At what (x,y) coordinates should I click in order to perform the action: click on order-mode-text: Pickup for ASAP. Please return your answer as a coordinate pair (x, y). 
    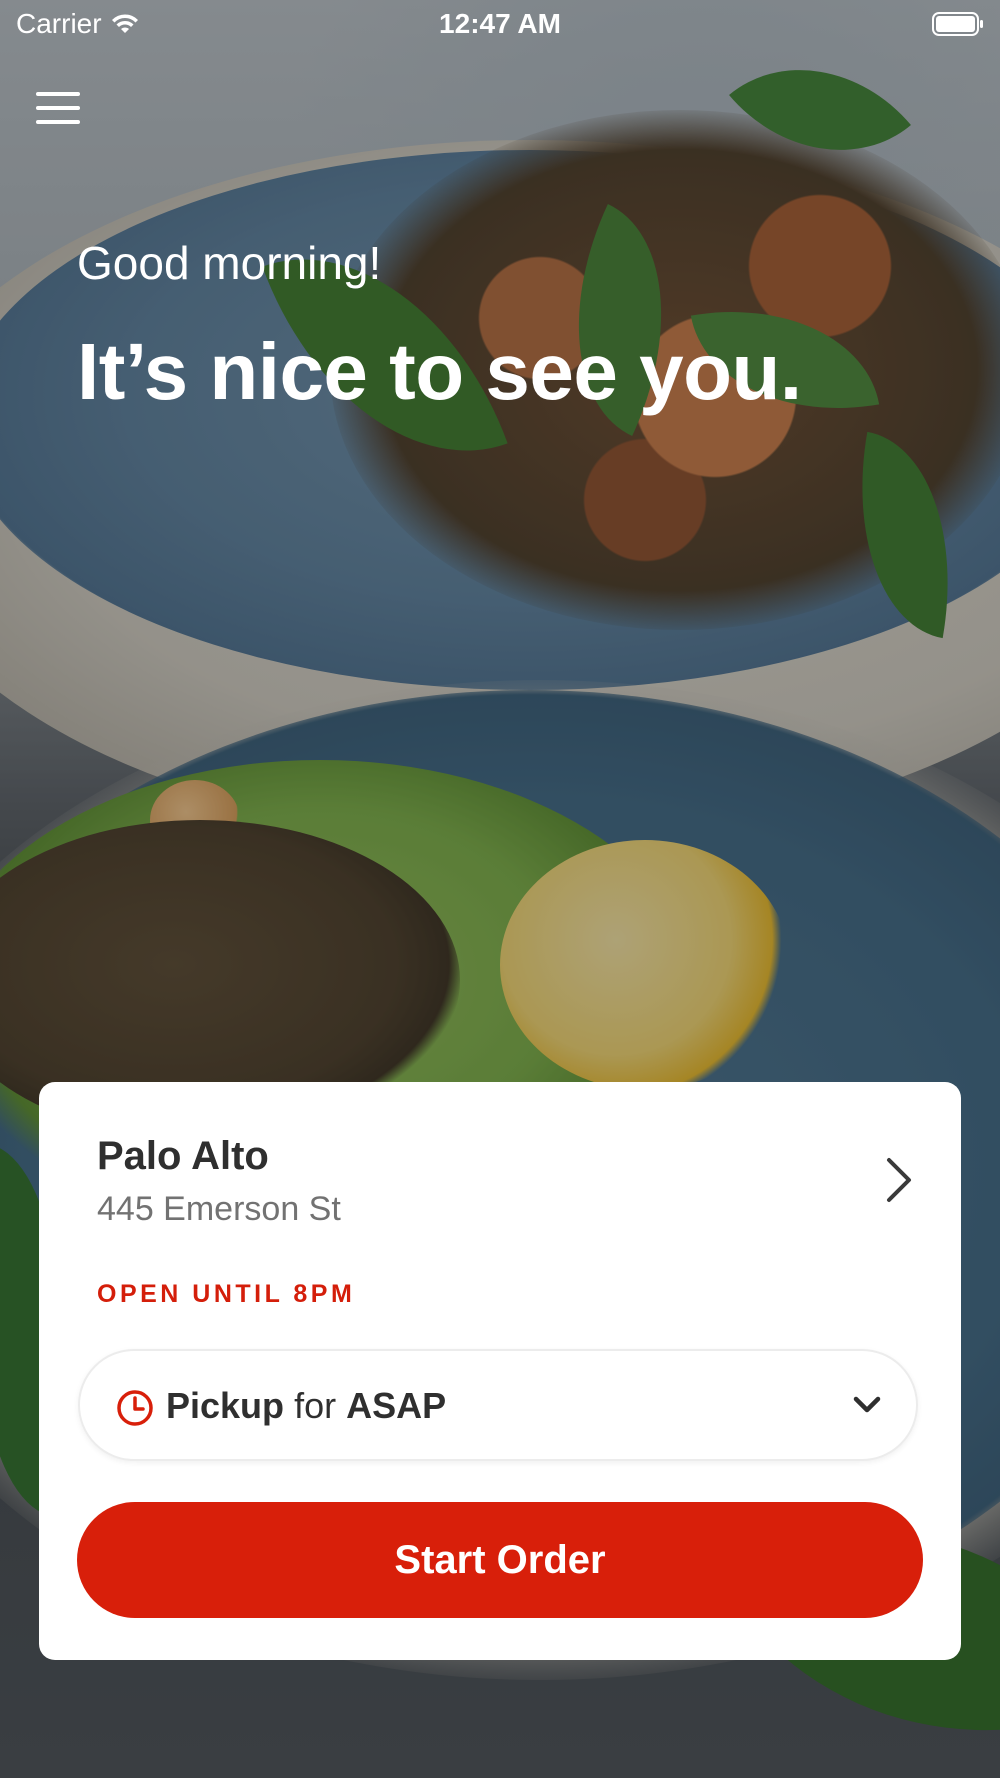
    Looking at the image, I should click on (306, 1406).